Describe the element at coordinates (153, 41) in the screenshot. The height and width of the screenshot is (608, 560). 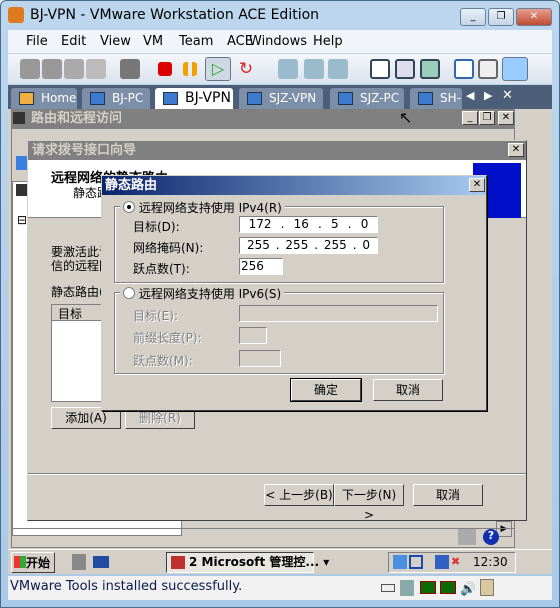
I see `menu-vm: VM` at that location.